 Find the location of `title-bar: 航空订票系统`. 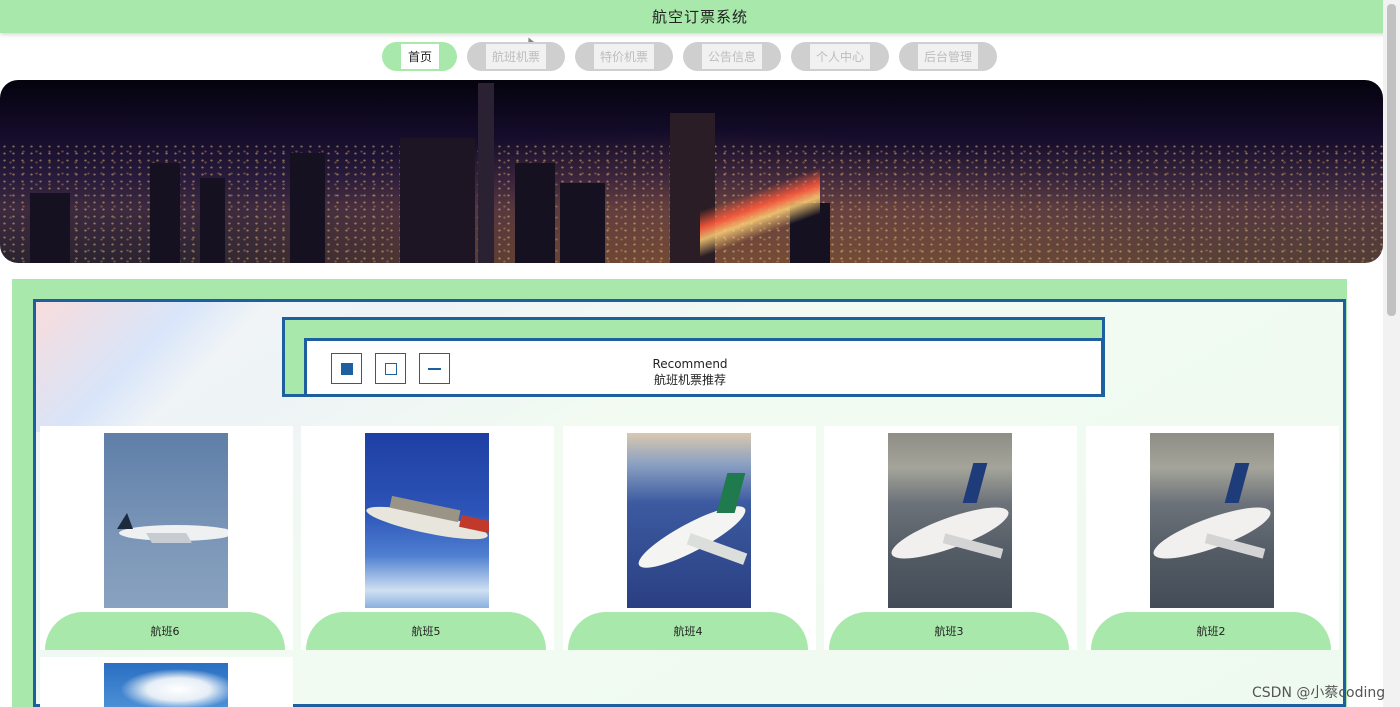

title-bar: 航空订票系统 is located at coordinates (700, 16).